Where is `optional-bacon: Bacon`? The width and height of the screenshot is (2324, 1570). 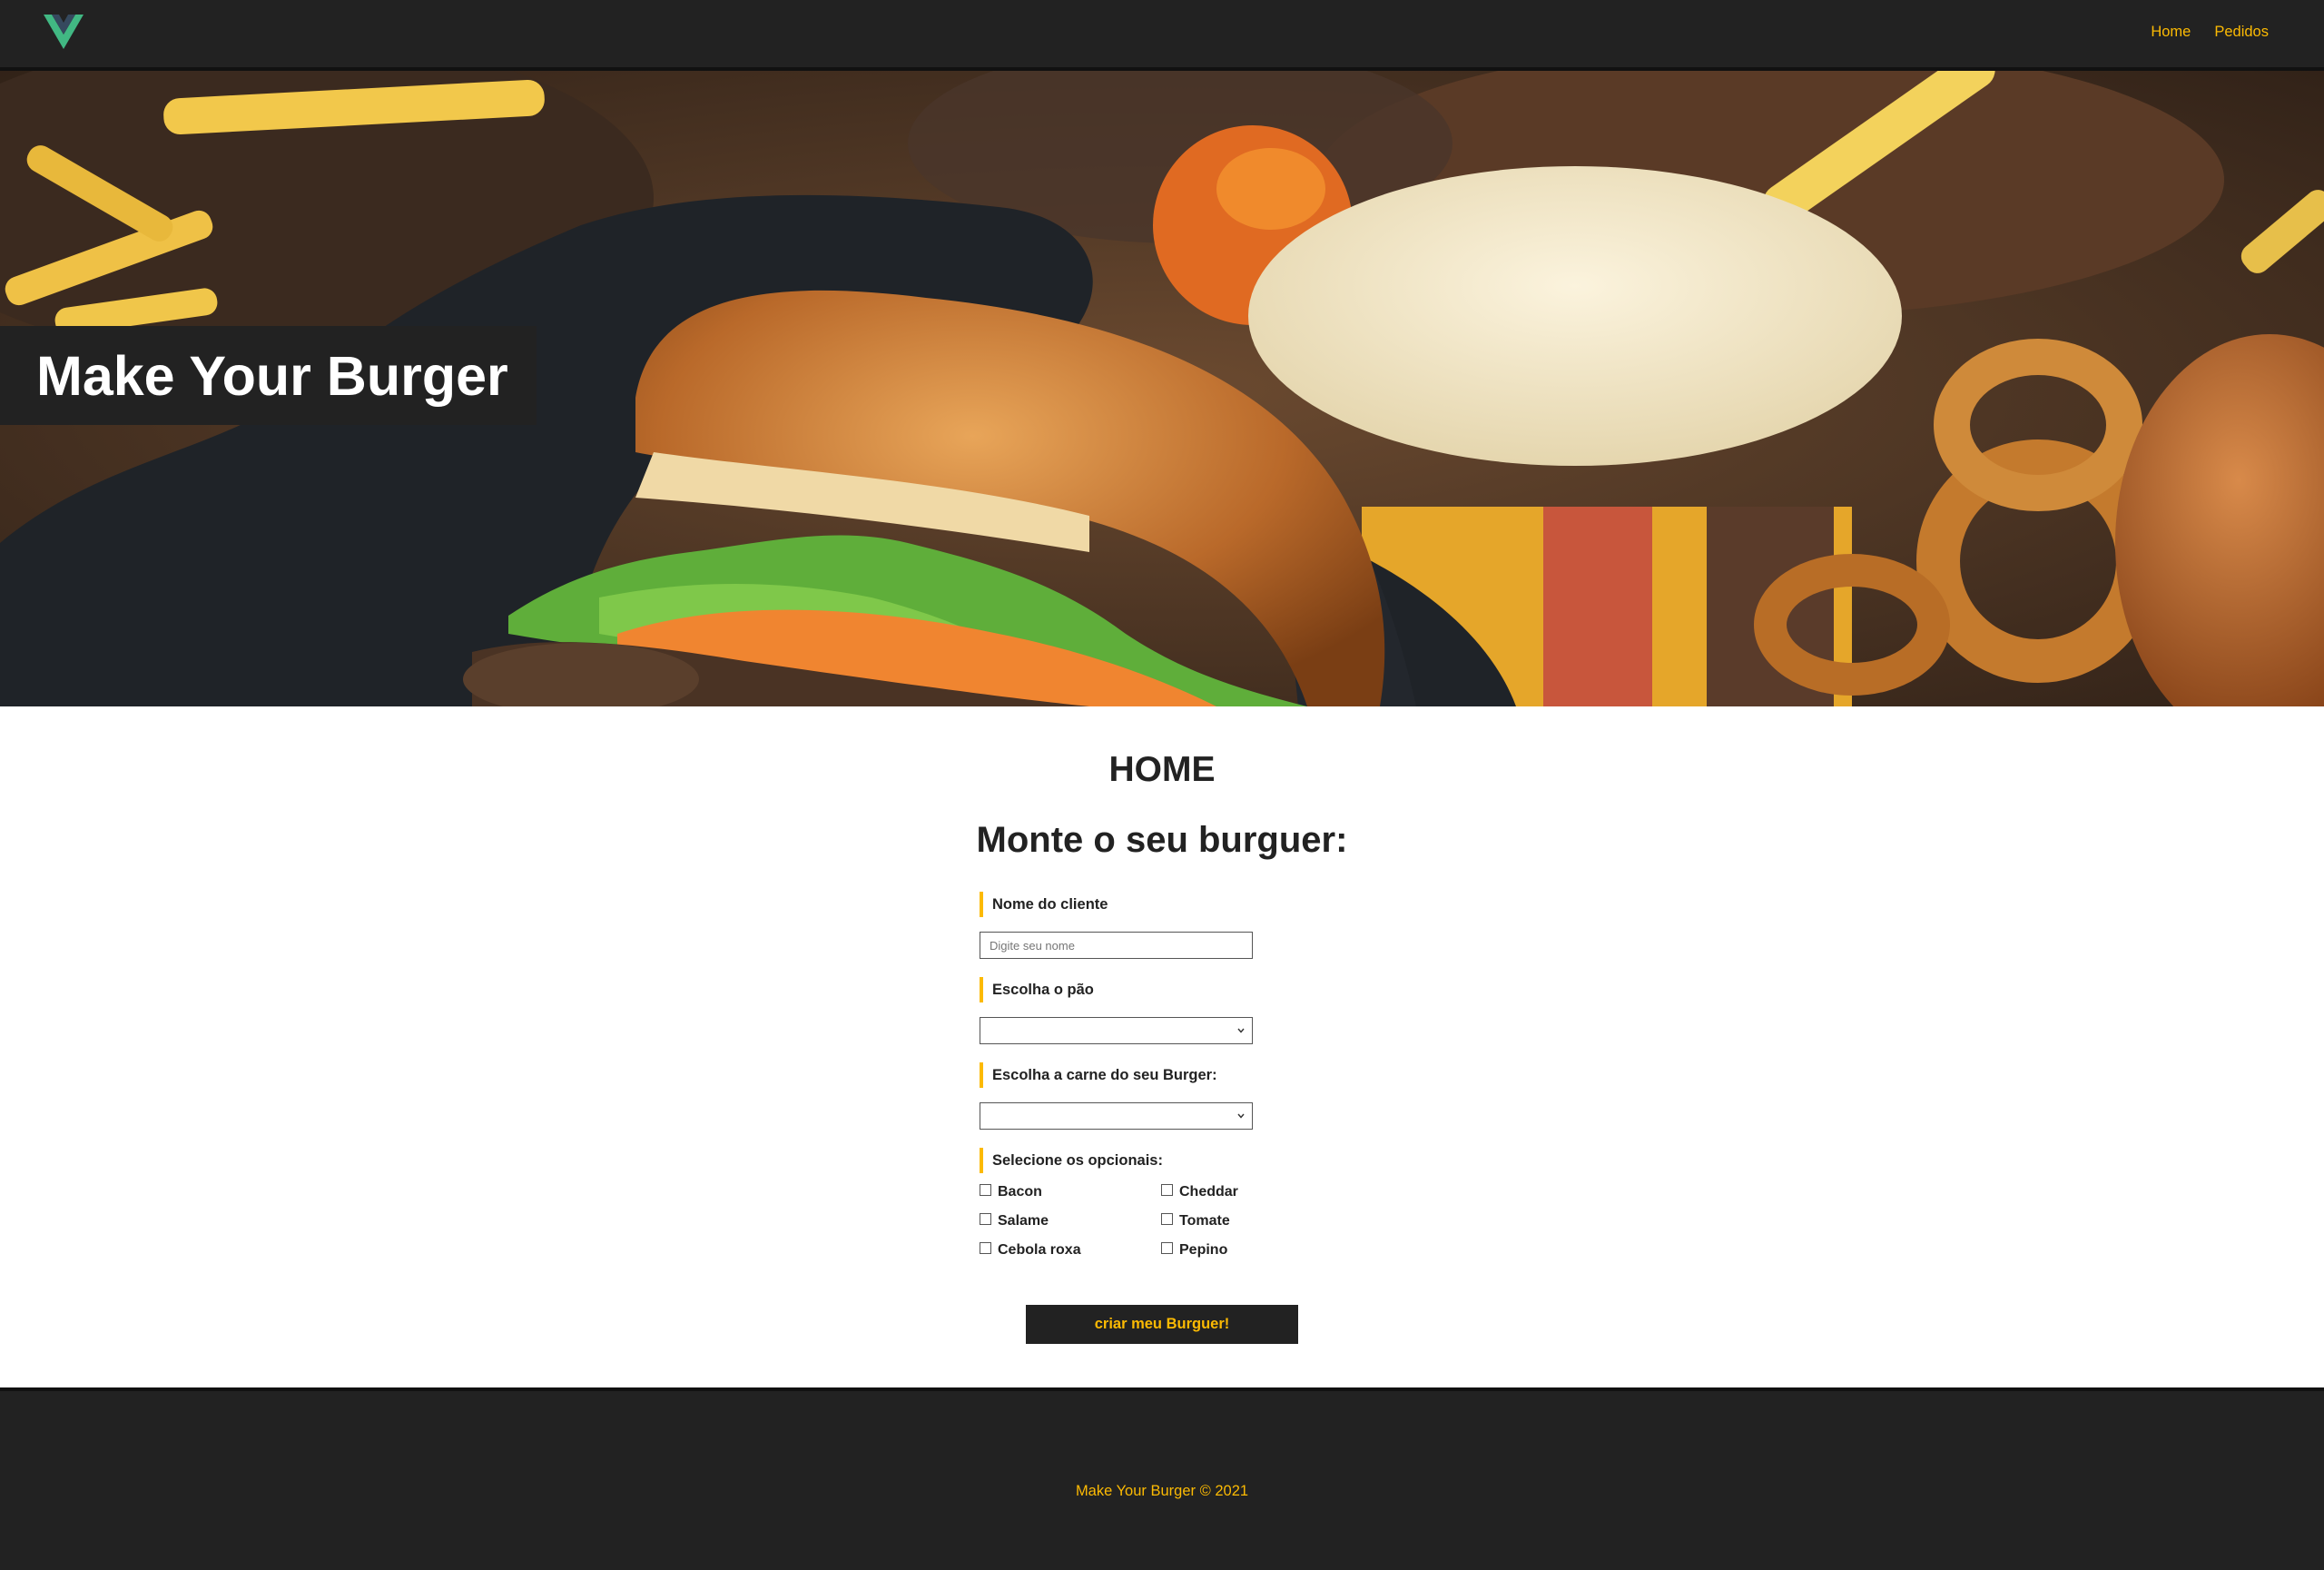 optional-bacon: Bacon is located at coordinates (1070, 1191).